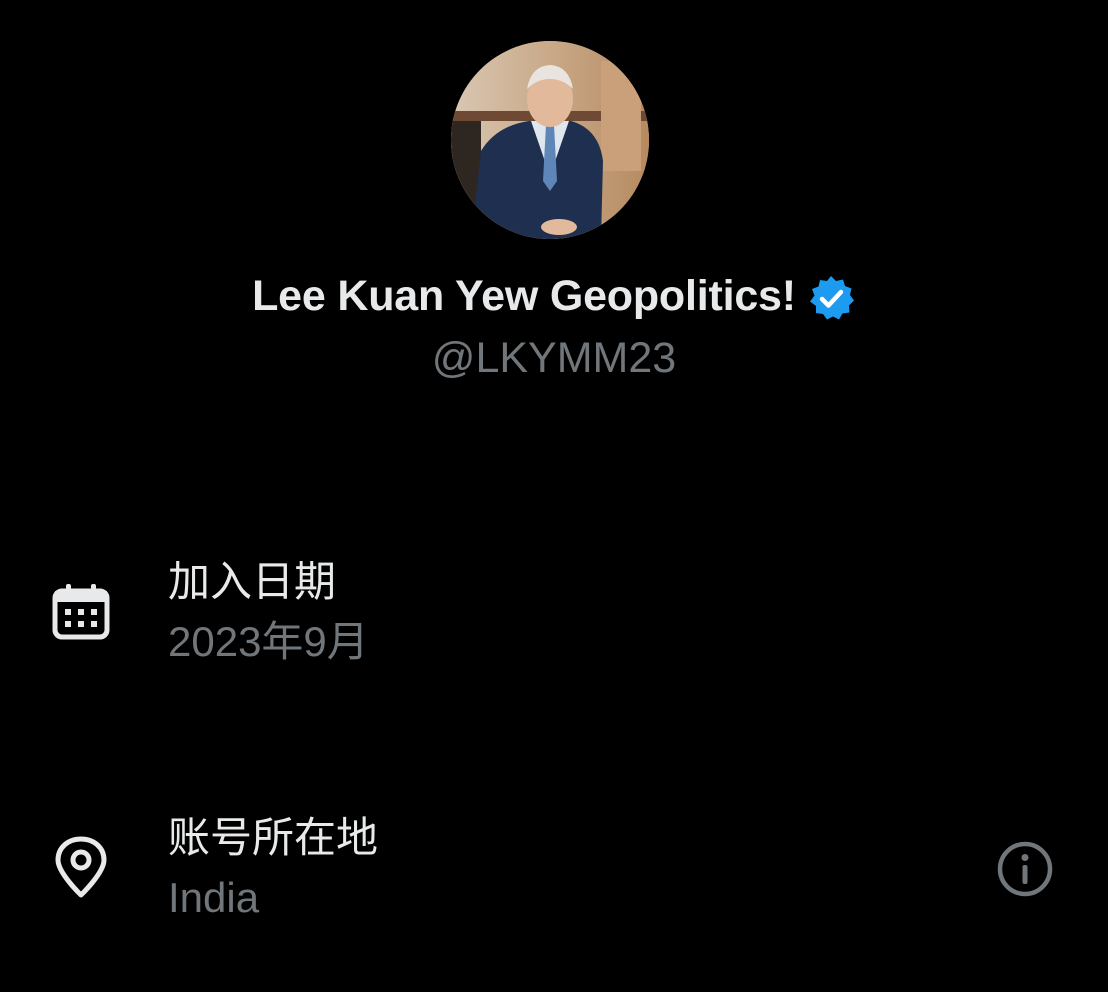  Describe the element at coordinates (81, 867) in the screenshot. I see `location-pin-icon` at that location.